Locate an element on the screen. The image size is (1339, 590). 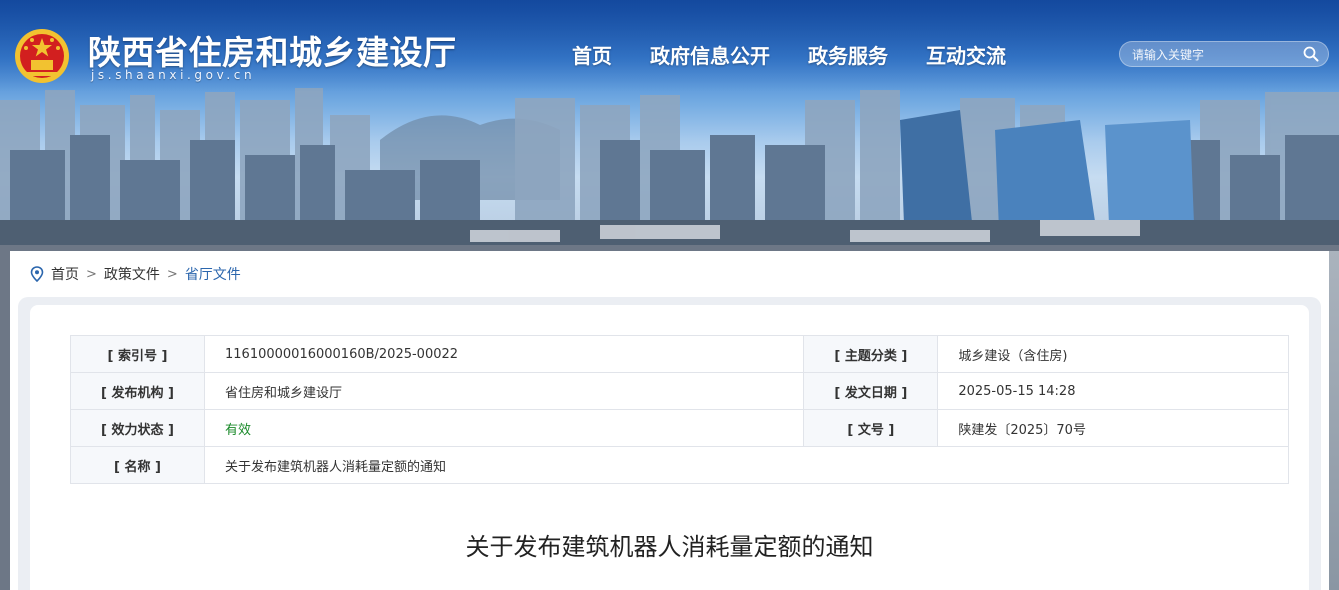
document-title: 关于发布建筑机器人消耗量定额的通知 is located at coordinates (669, 547).